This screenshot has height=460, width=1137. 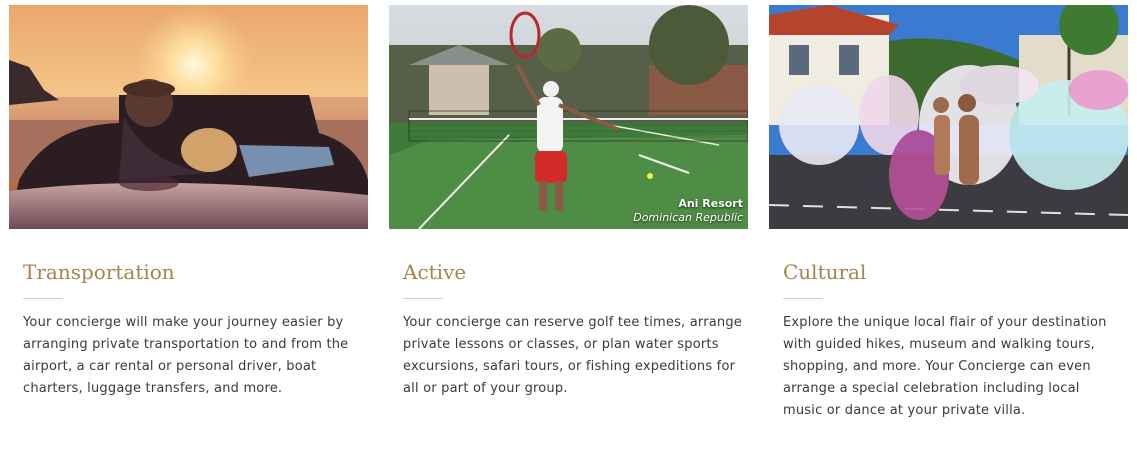 I want to click on card-title: Active, so click(x=435, y=272).